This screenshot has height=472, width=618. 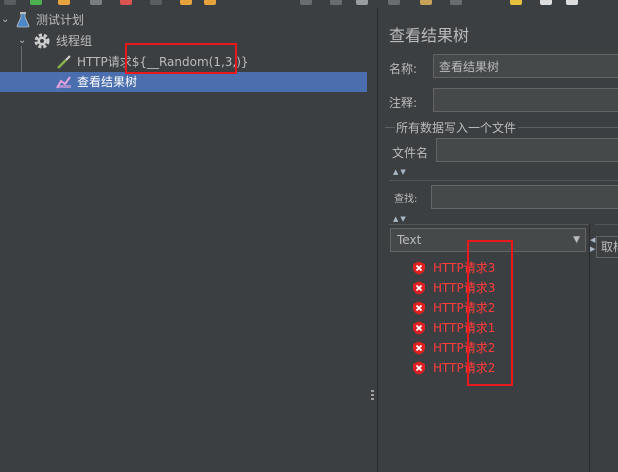 I want to click on highlight-box-result-numbers, so click(x=490, y=313).